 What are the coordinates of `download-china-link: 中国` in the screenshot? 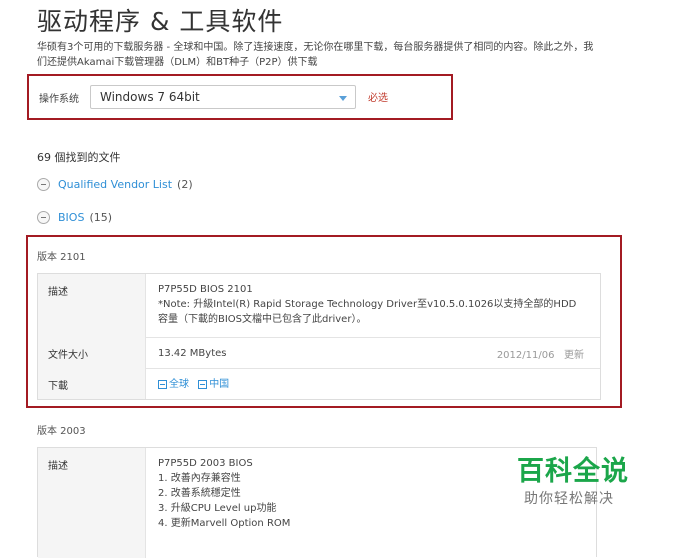 It's located at (213, 384).